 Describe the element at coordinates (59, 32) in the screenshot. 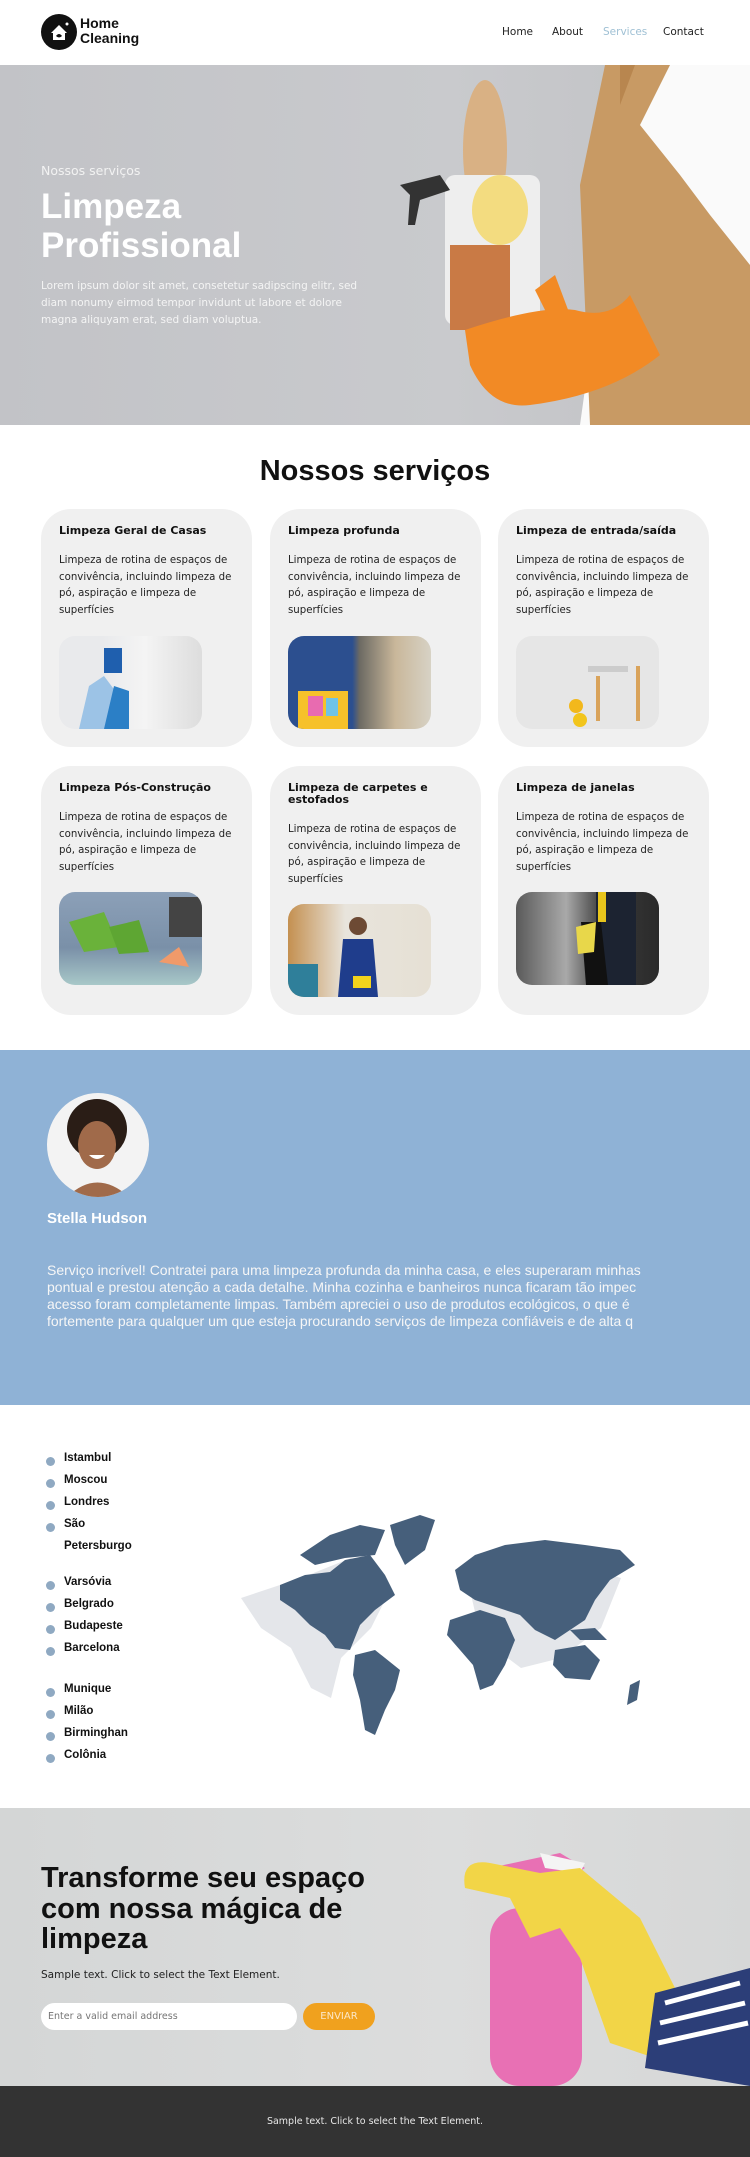

I see `logo-icon` at that location.